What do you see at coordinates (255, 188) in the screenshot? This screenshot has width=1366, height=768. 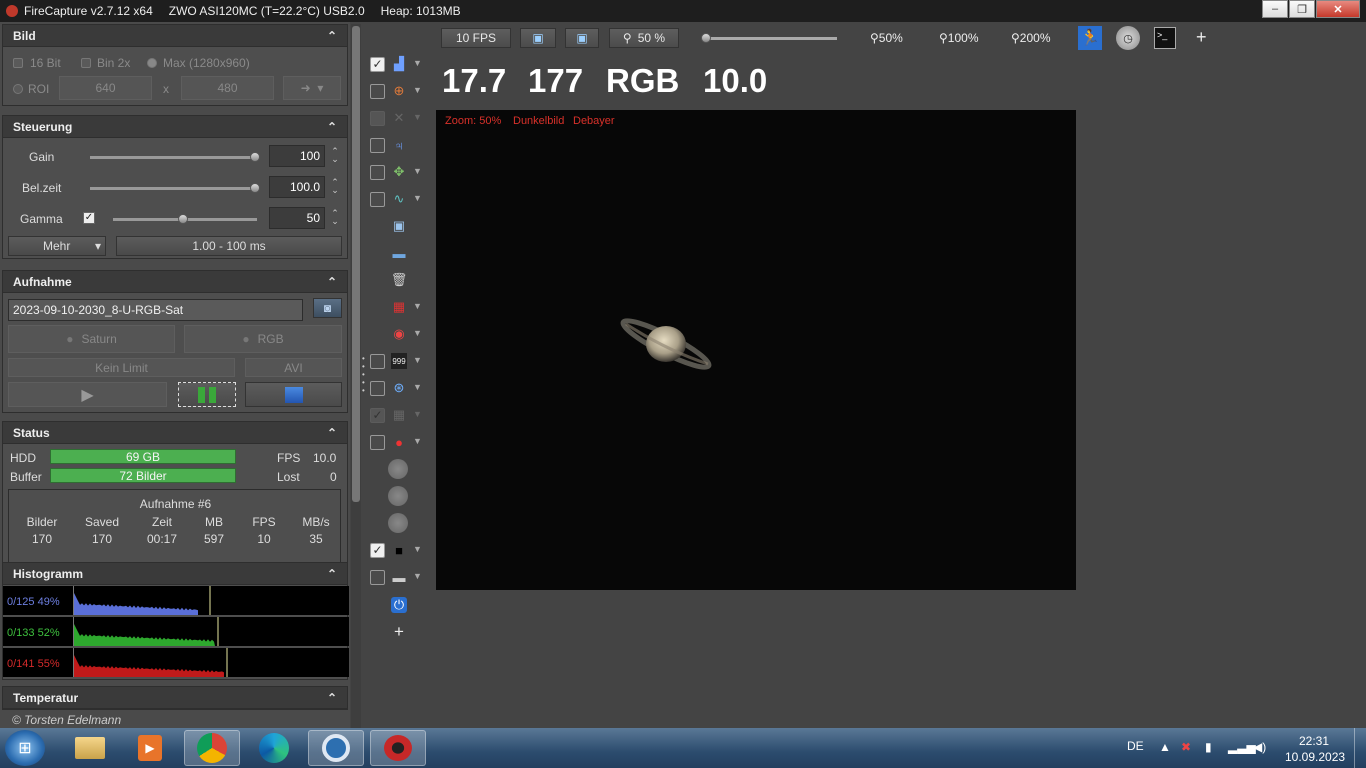 I see `belzeit-slider-knob` at bounding box center [255, 188].